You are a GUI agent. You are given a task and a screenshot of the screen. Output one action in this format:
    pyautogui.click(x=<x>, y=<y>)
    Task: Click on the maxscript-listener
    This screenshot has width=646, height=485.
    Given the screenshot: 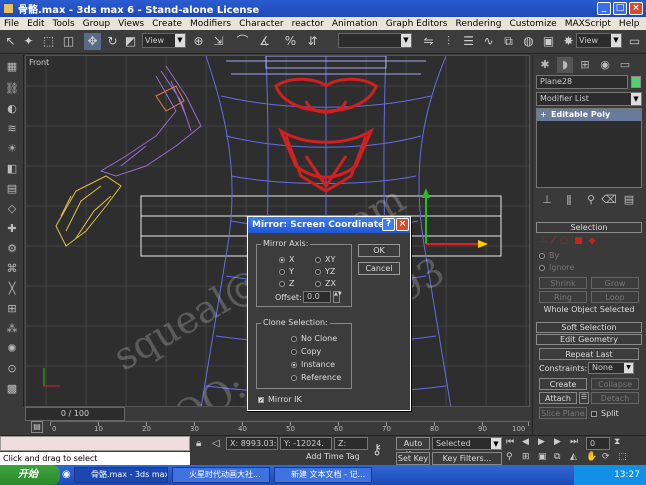 What is the action you would take?
    pyautogui.click(x=95, y=443)
    